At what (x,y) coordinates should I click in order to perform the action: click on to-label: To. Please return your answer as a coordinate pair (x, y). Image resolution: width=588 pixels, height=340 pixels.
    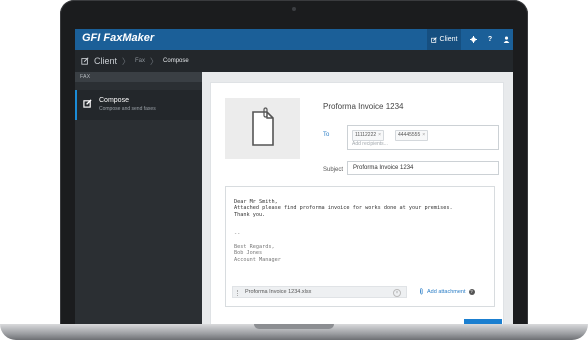
    Looking at the image, I should click on (326, 135).